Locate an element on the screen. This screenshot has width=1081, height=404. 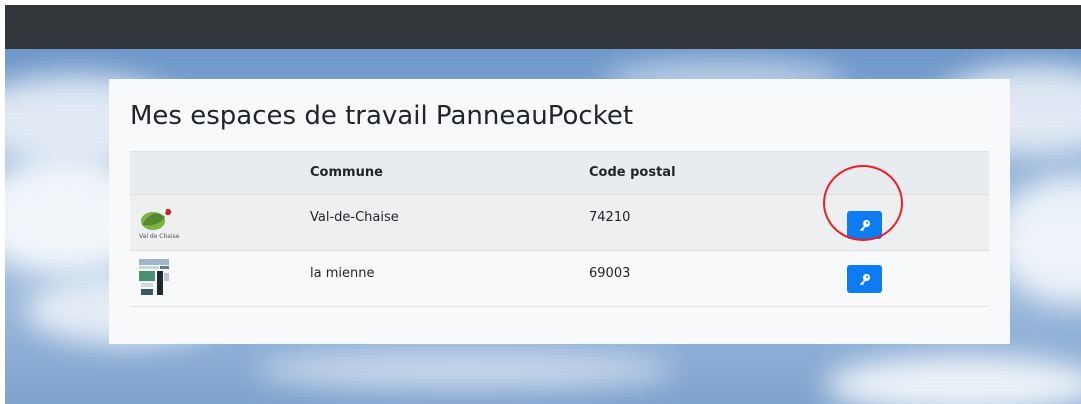
commune-name: la mienne is located at coordinates (342, 273).